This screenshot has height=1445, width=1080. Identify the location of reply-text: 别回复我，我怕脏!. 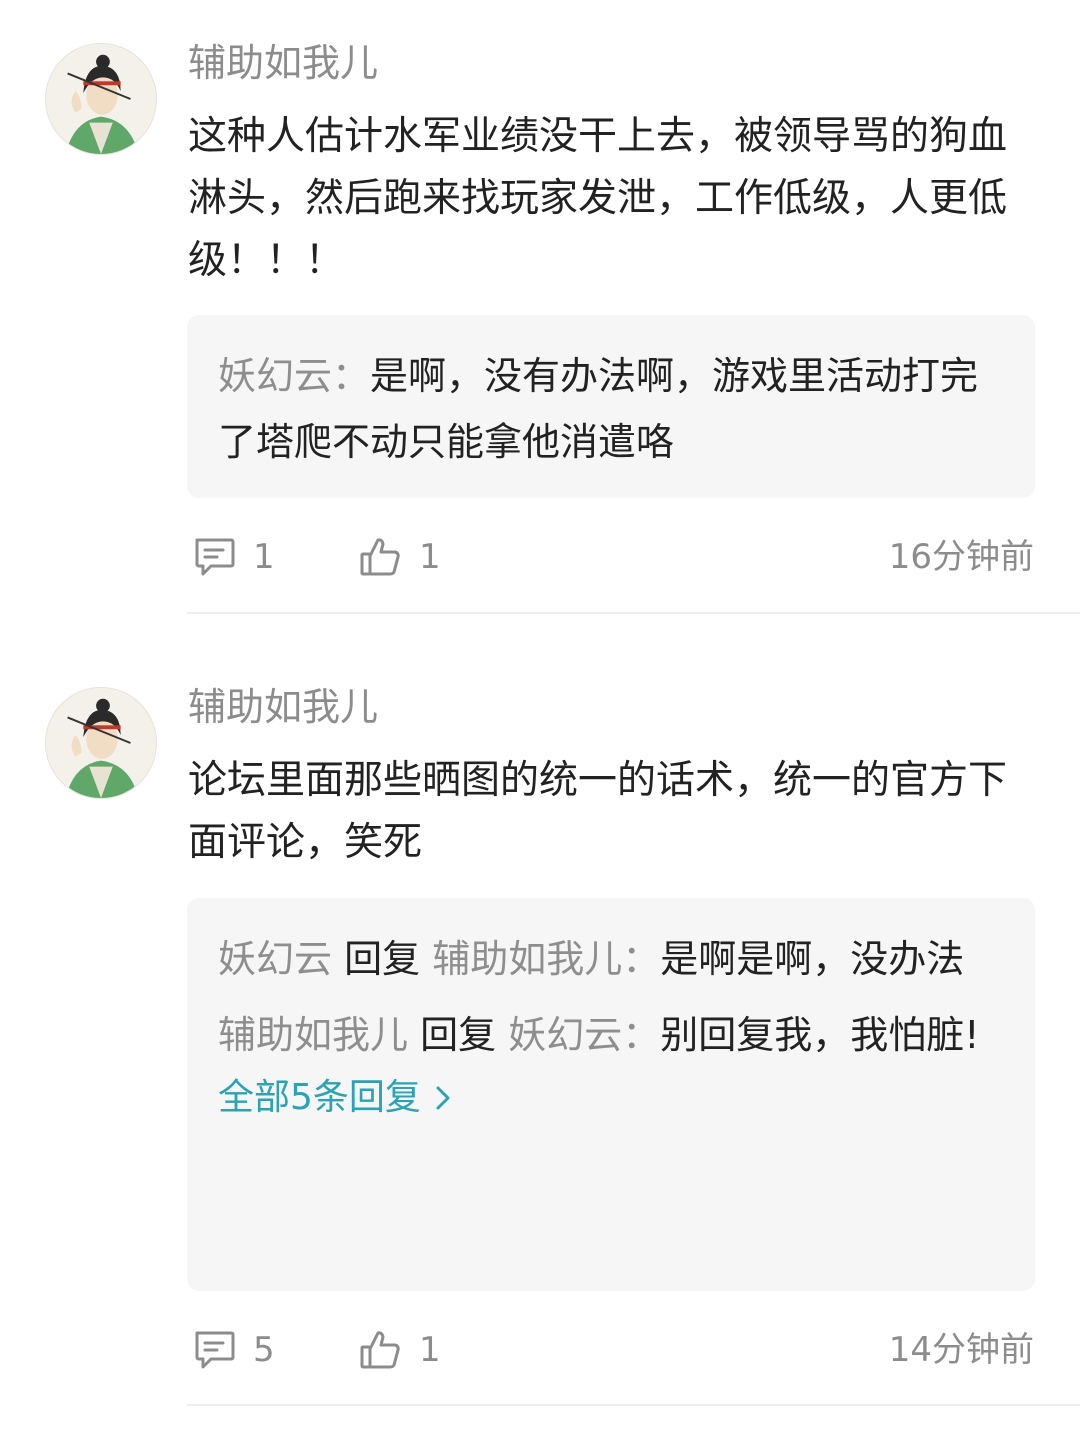
(820, 1035).